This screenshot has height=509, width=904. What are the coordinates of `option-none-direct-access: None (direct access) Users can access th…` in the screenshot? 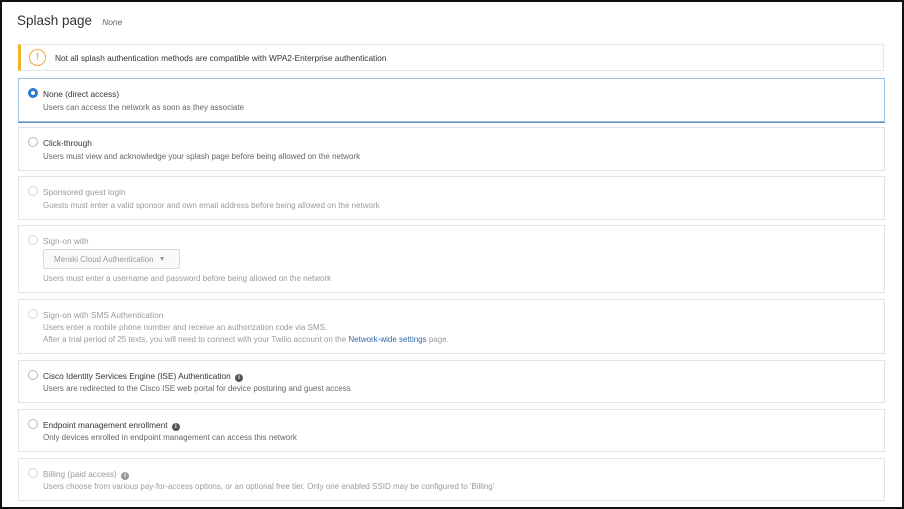 It's located at (451, 100).